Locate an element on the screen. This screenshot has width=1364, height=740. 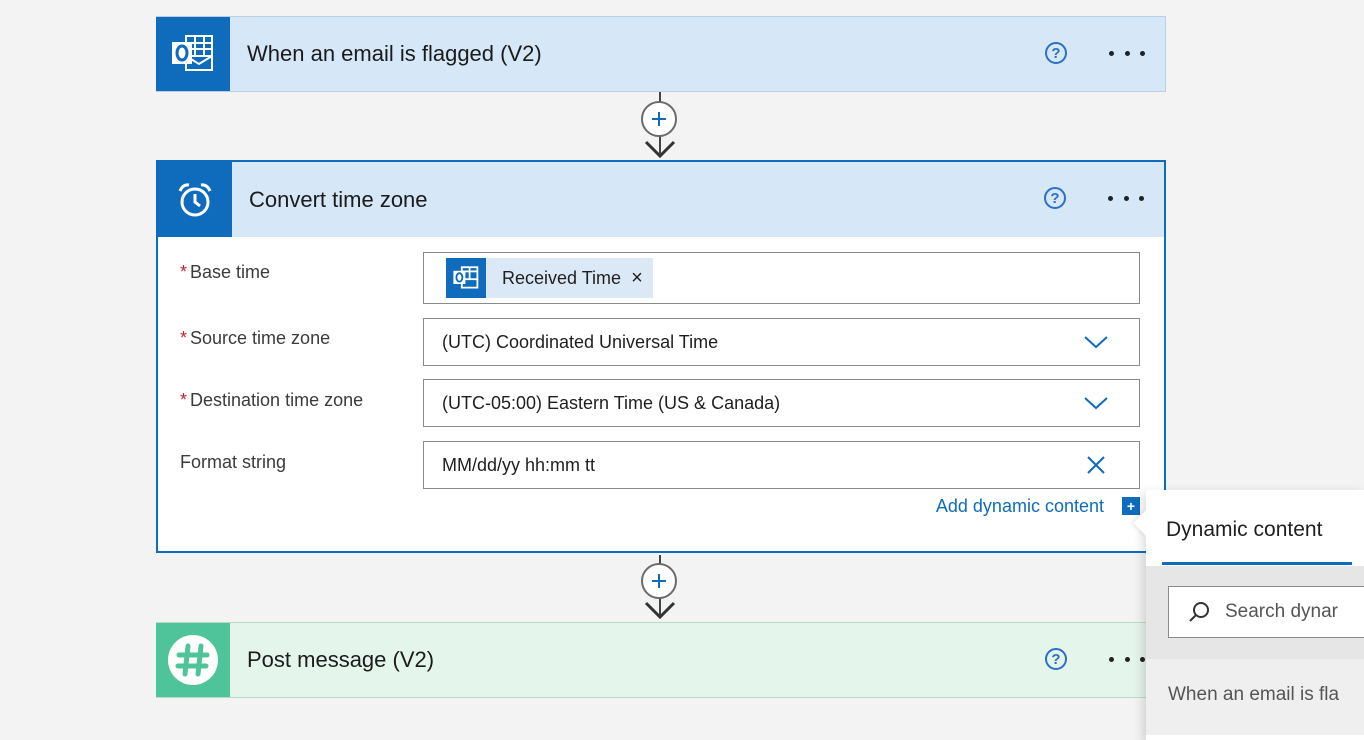
base-time-row: * Base time Received Time × is located at coordinates (660, 278).